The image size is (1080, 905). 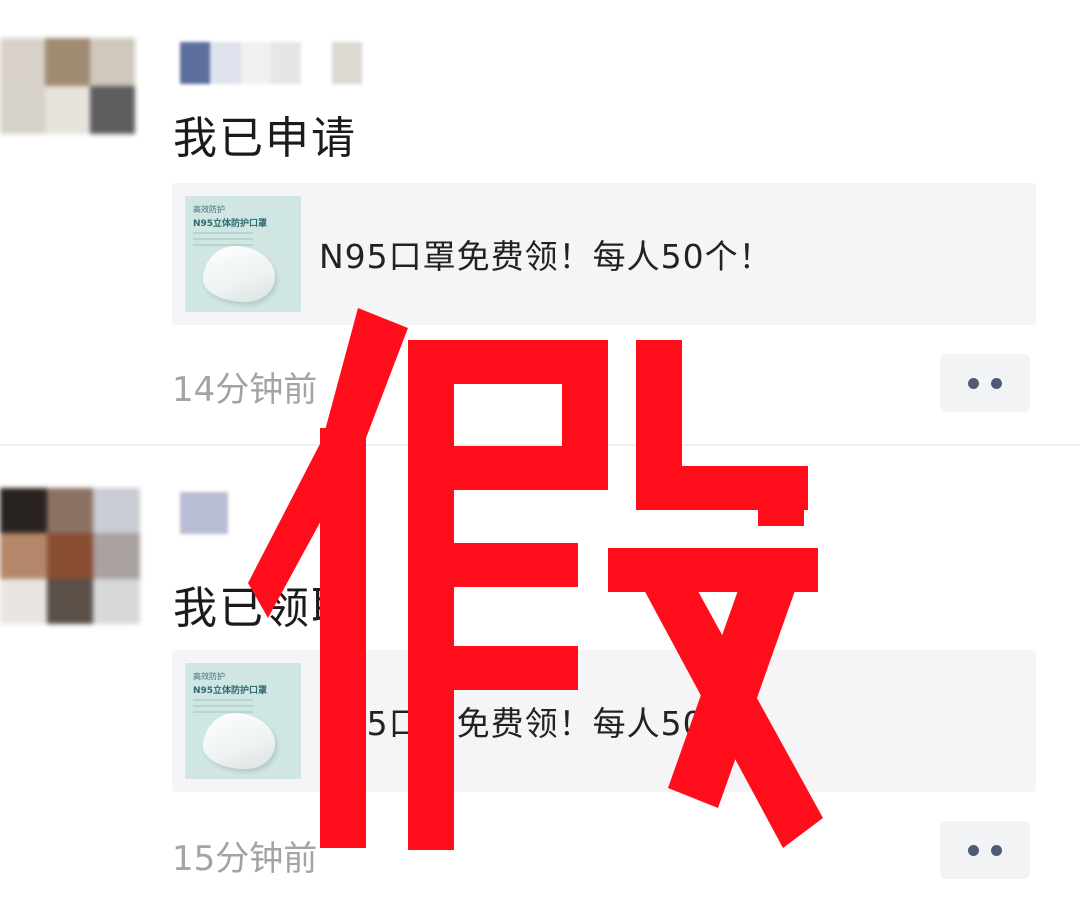 I want to click on shared-link-card: 高效防护 N95立体防护口罩 N95口罩免费领！每人50个！, so click(x=604, y=721).